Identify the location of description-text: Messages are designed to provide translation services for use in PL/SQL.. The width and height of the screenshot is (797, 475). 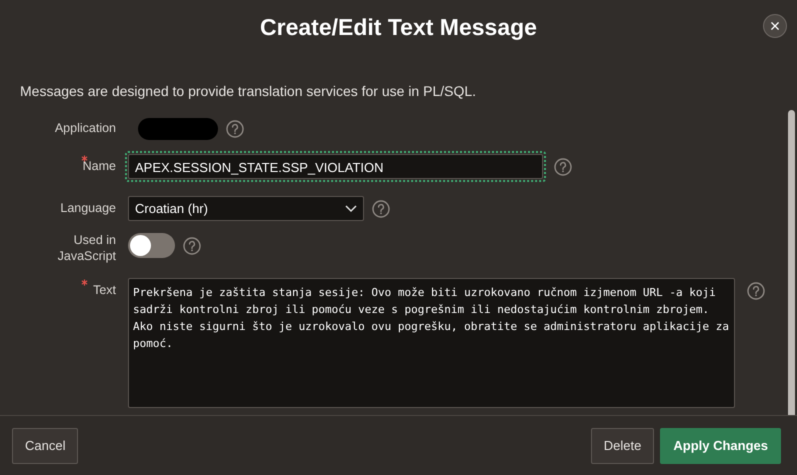
(249, 91).